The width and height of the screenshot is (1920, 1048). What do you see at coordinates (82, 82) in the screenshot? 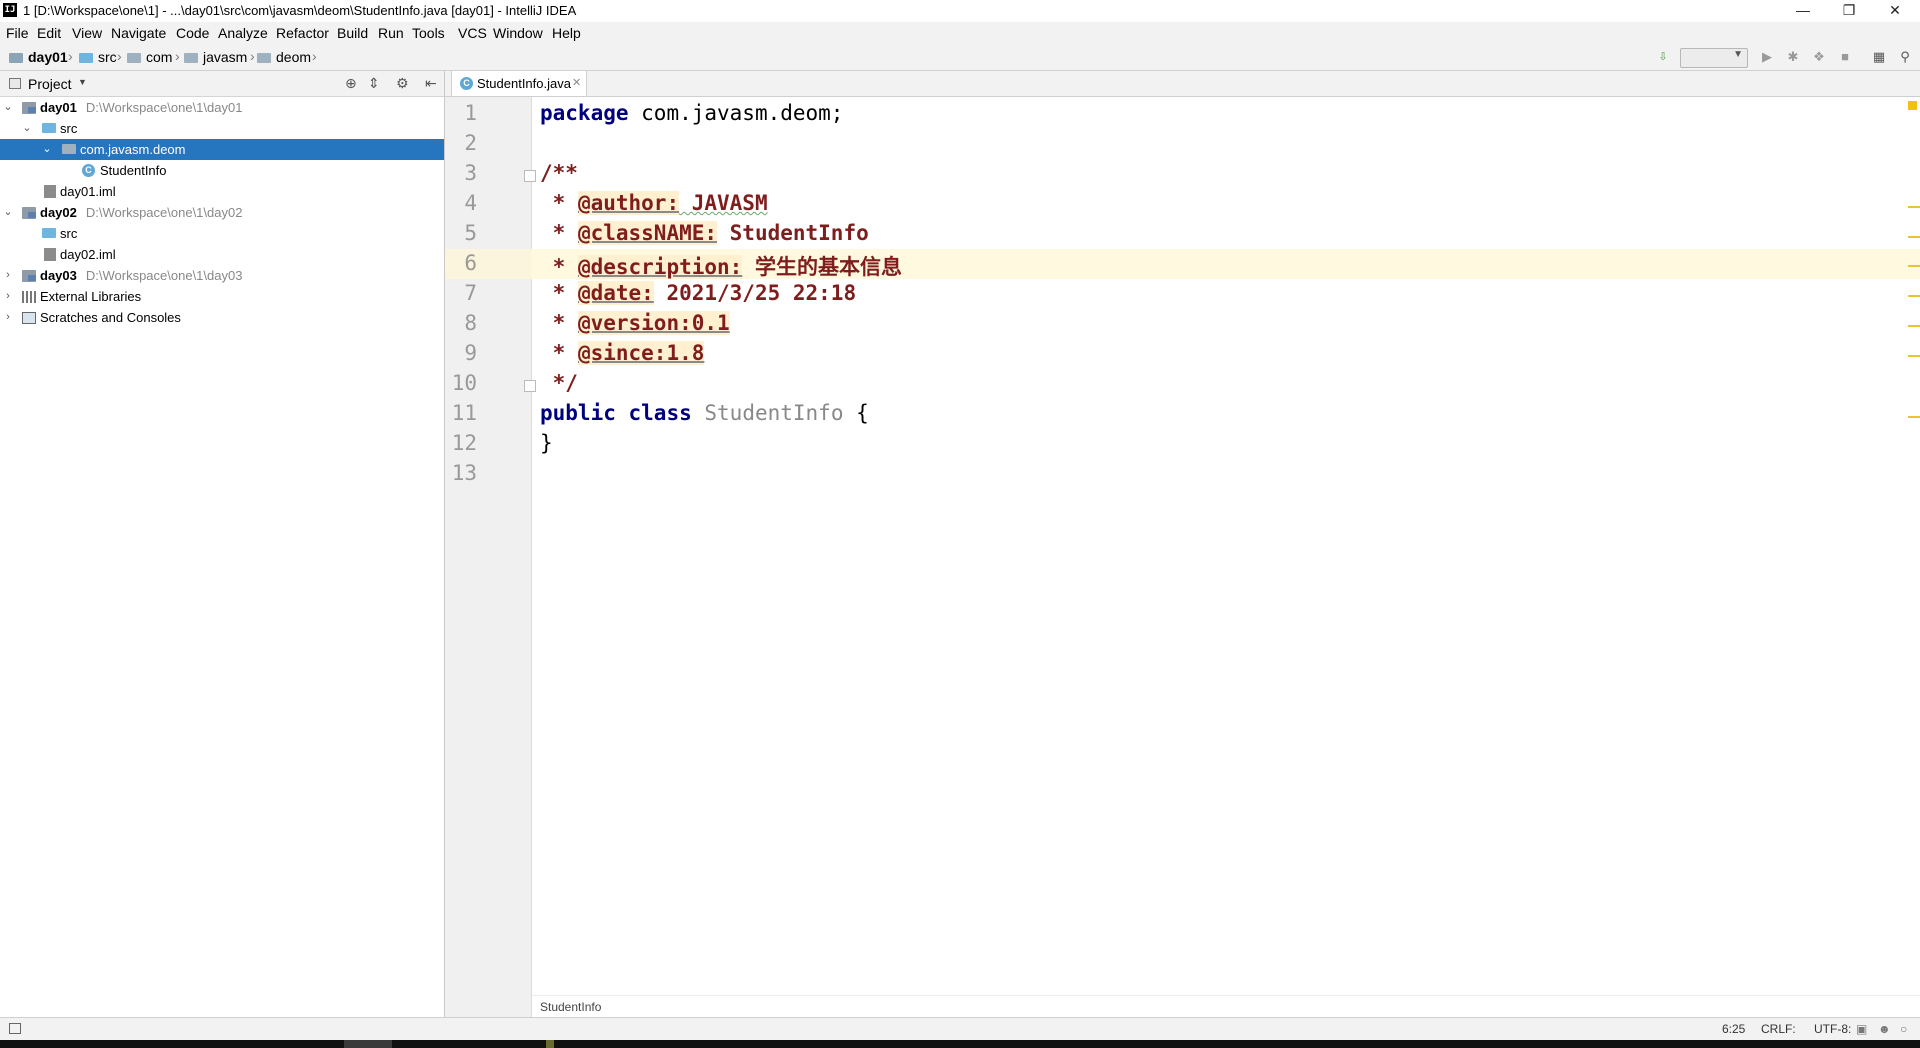
I see `chevron-down-icon: ▼` at bounding box center [82, 82].